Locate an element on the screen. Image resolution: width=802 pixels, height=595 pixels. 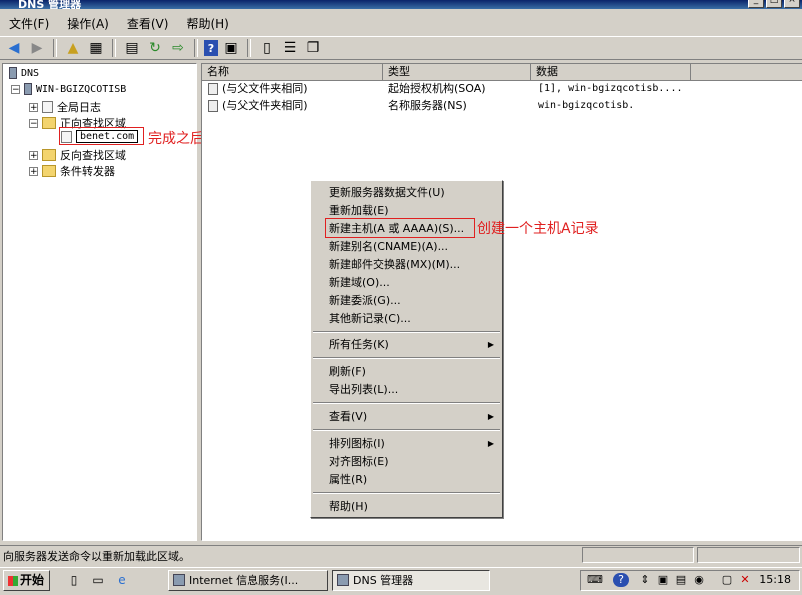
export-icon: ⇨ is located at coordinates (178, 48).